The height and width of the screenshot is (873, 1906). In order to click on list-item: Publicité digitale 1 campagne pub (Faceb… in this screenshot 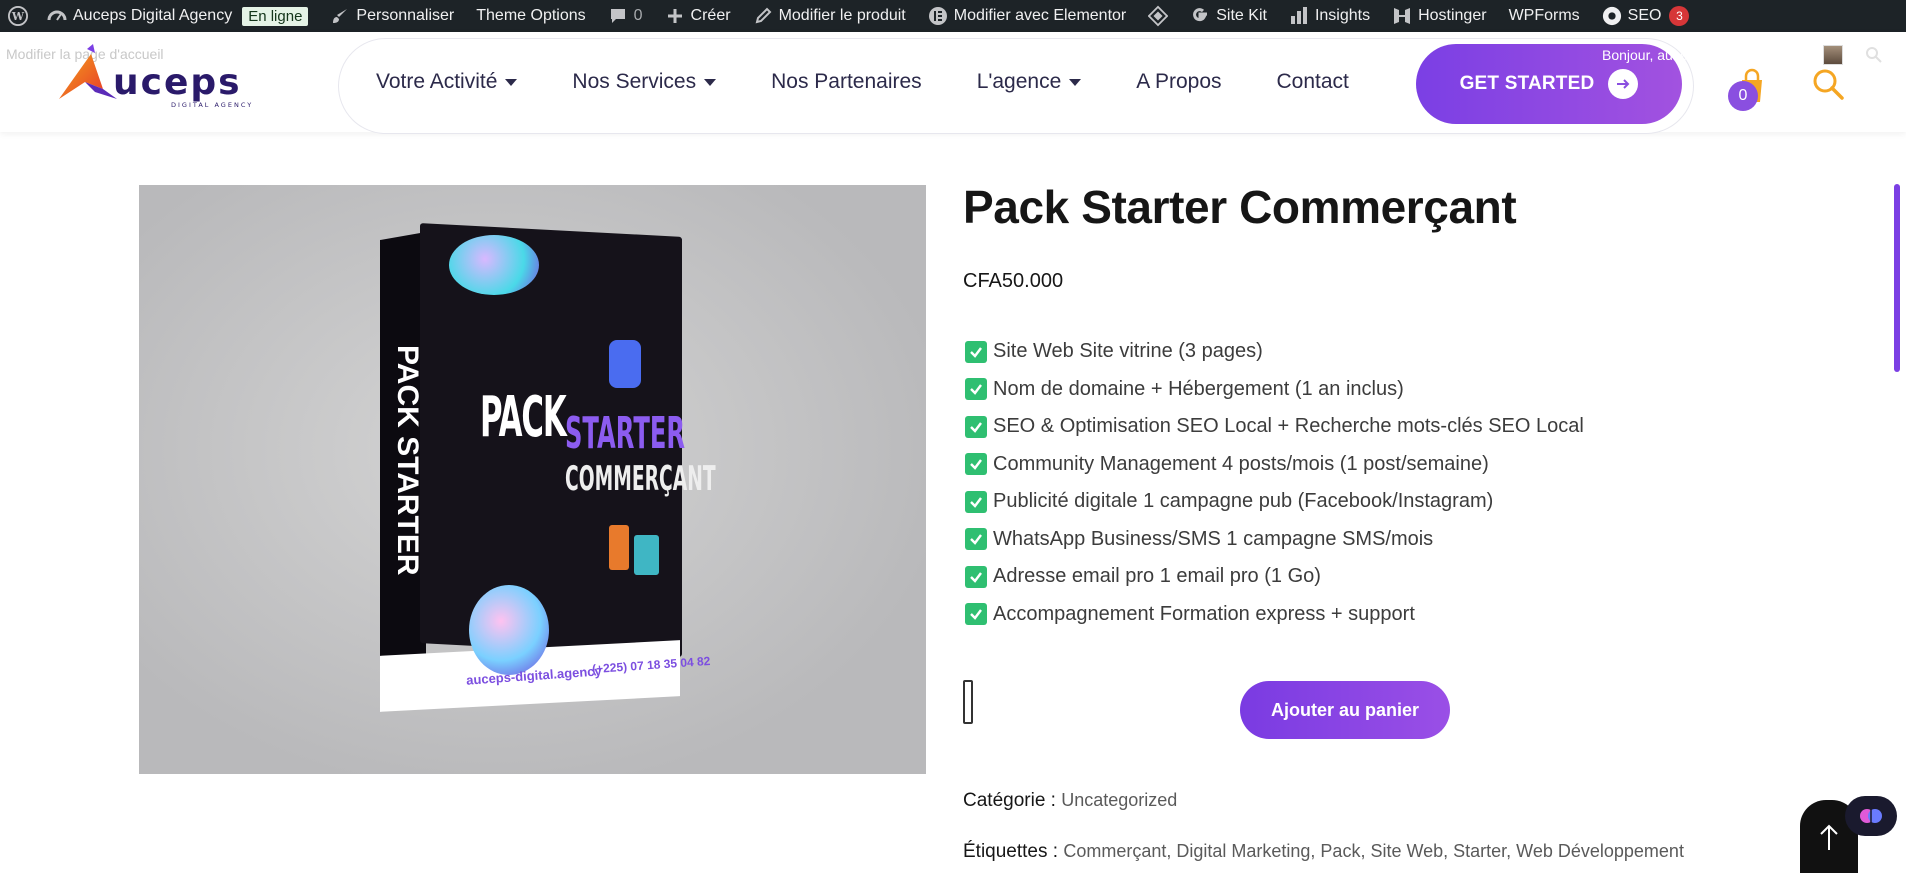, I will do `click(1274, 502)`.